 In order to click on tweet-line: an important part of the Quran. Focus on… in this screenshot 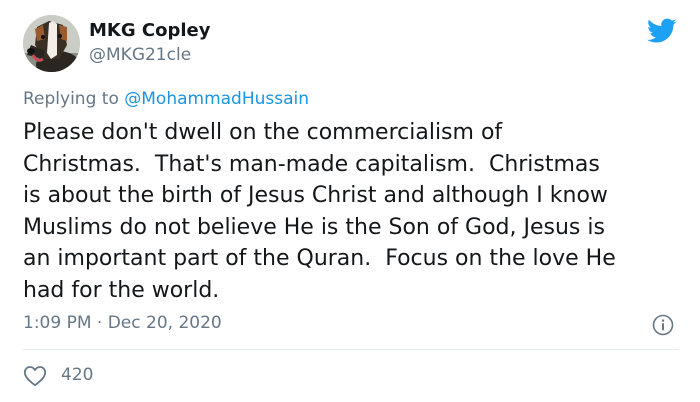, I will do `click(319, 258)`.